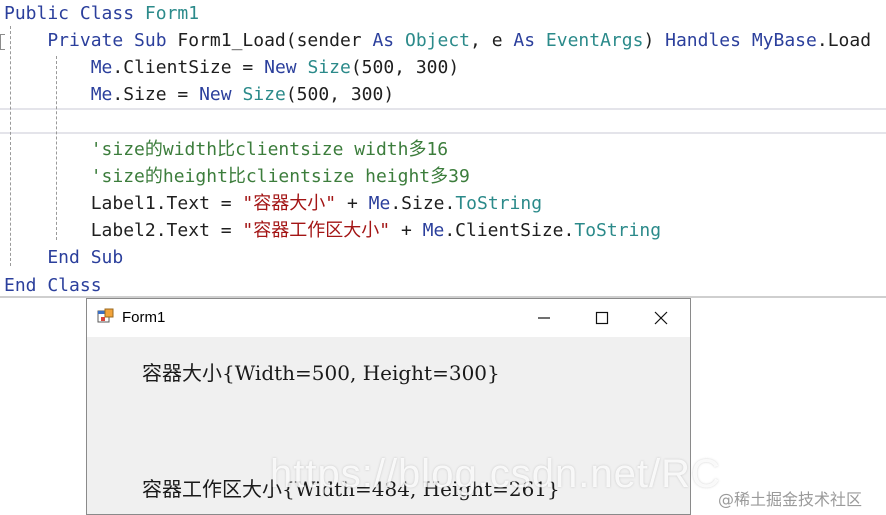 The image size is (886, 515). Describe the element at coordinates (144, 317) in the screenshot. I see `window-title: Form1` at that location.